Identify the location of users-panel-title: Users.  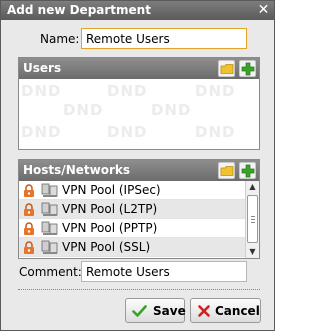
(42, 68).